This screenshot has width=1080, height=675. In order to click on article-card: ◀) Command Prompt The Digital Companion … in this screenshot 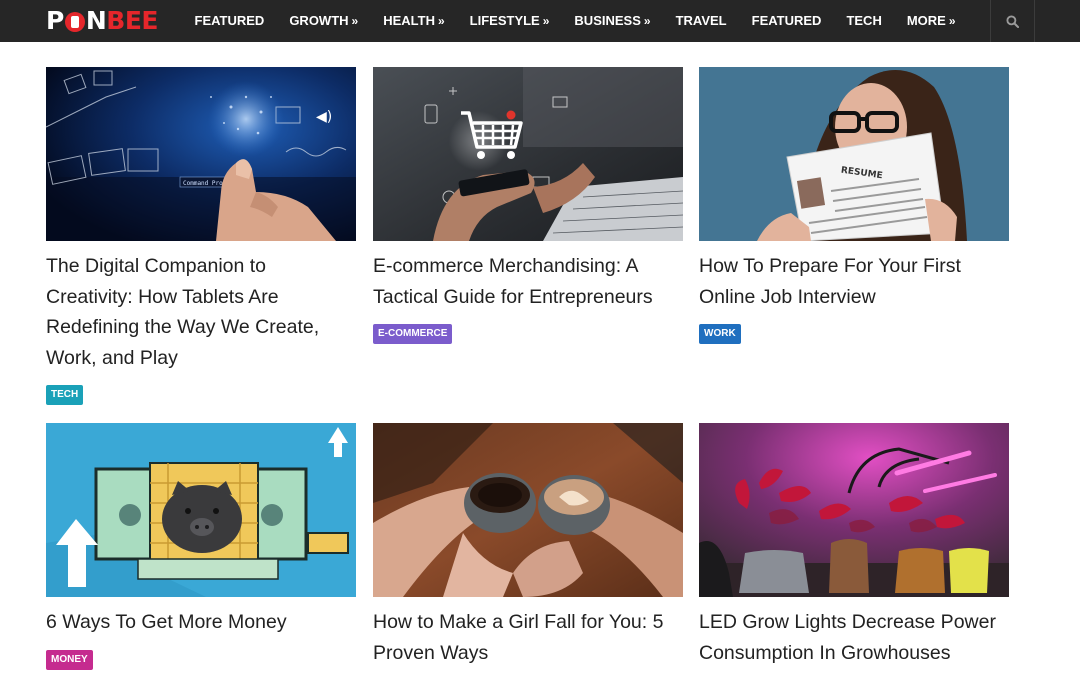, I will do `click(201, 236)`.